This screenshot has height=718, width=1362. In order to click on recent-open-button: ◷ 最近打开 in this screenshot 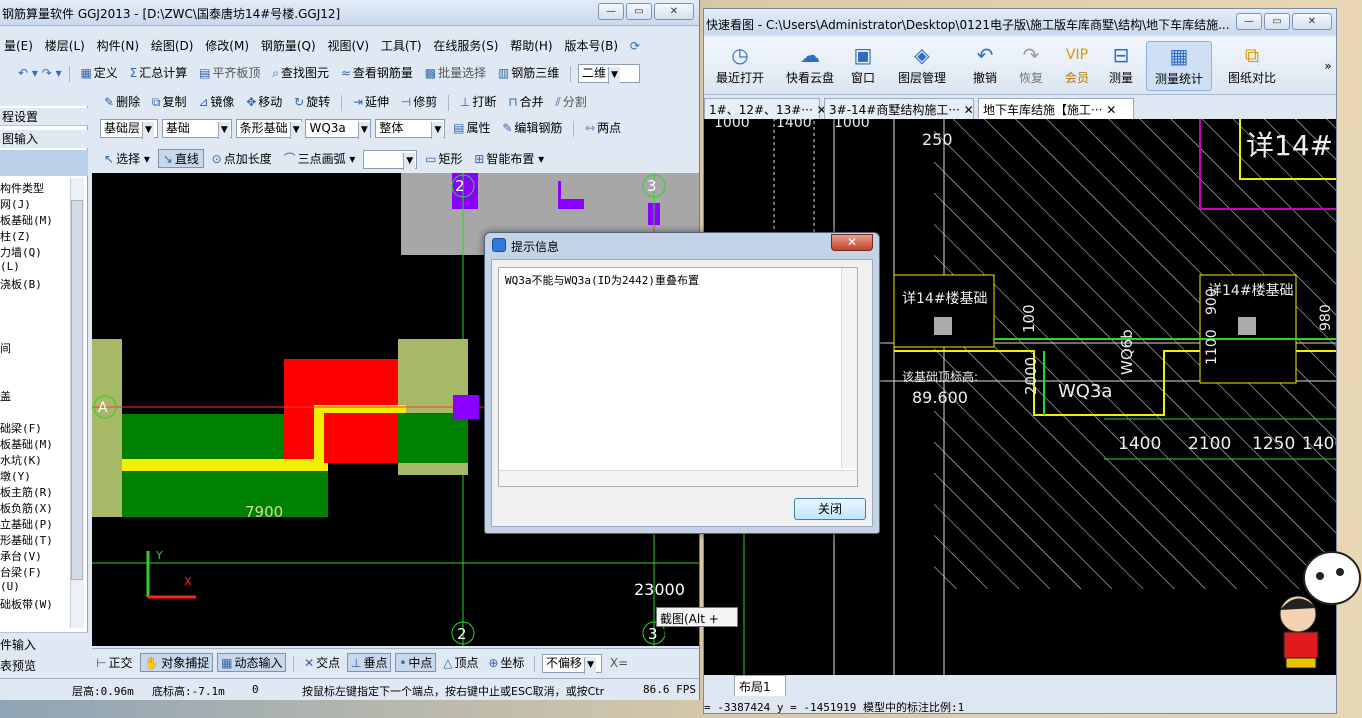, I will do `click(740, 63)`.